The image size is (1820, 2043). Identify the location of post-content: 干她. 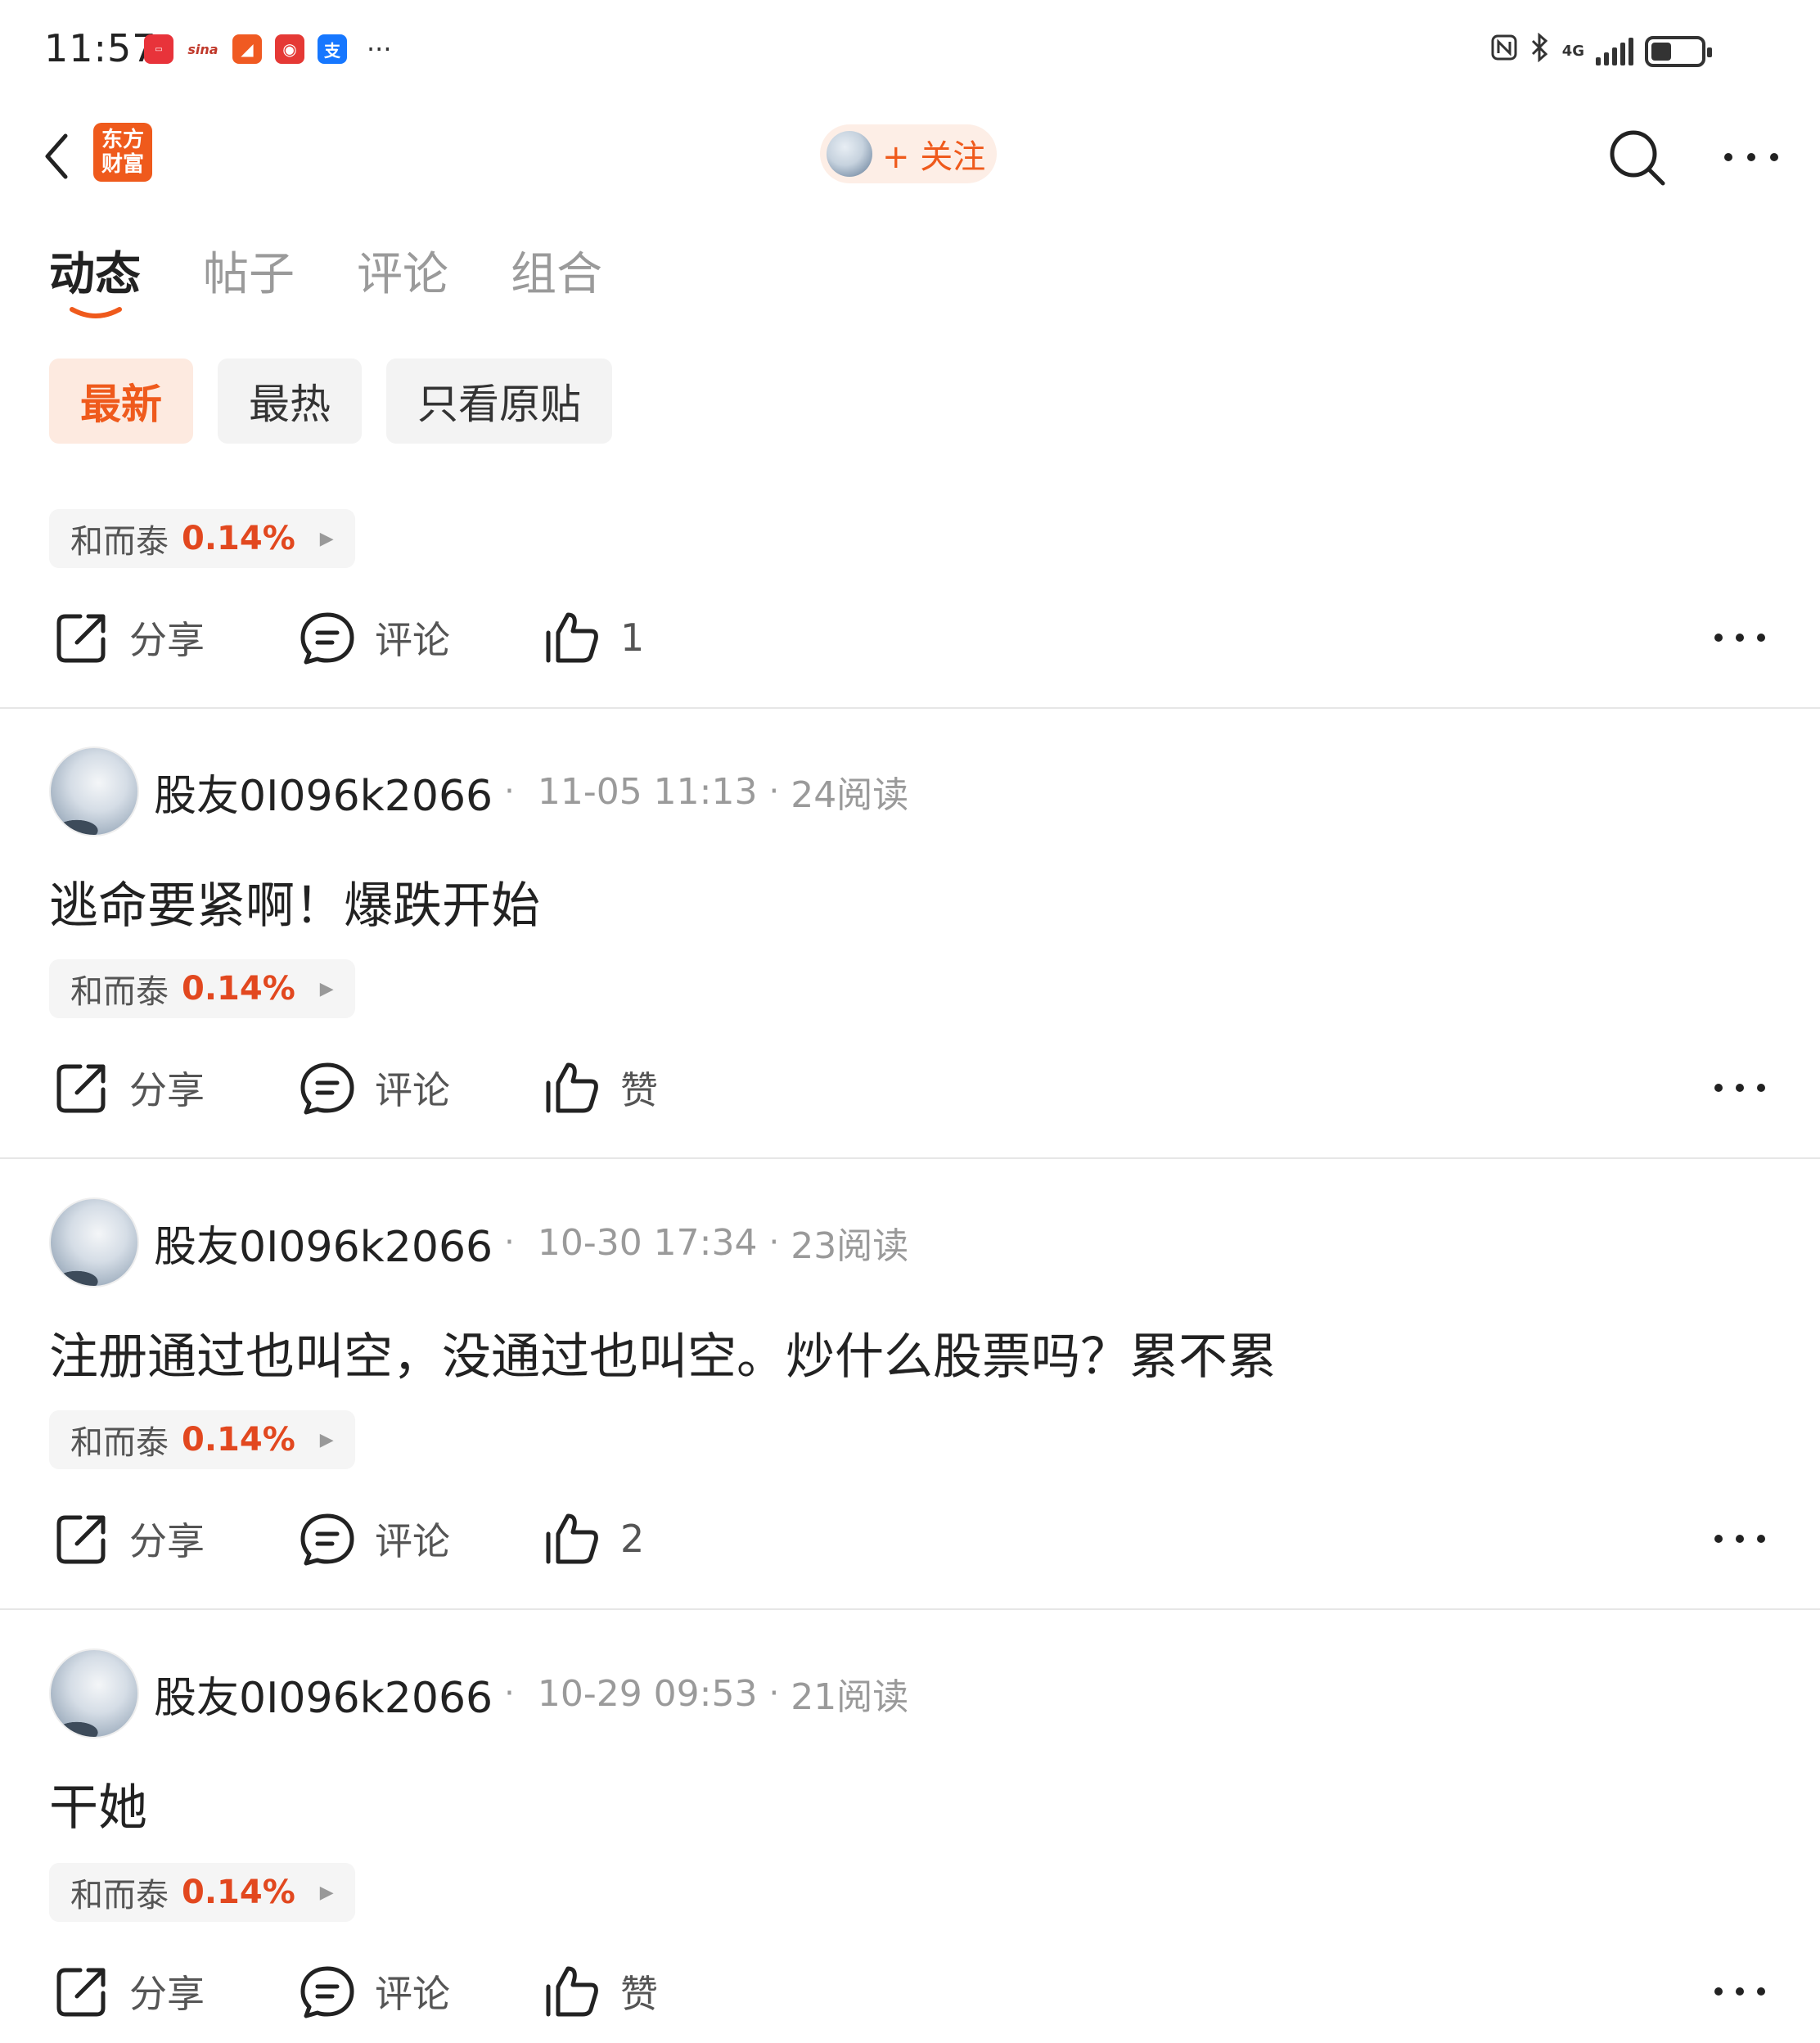
(98, 1803).